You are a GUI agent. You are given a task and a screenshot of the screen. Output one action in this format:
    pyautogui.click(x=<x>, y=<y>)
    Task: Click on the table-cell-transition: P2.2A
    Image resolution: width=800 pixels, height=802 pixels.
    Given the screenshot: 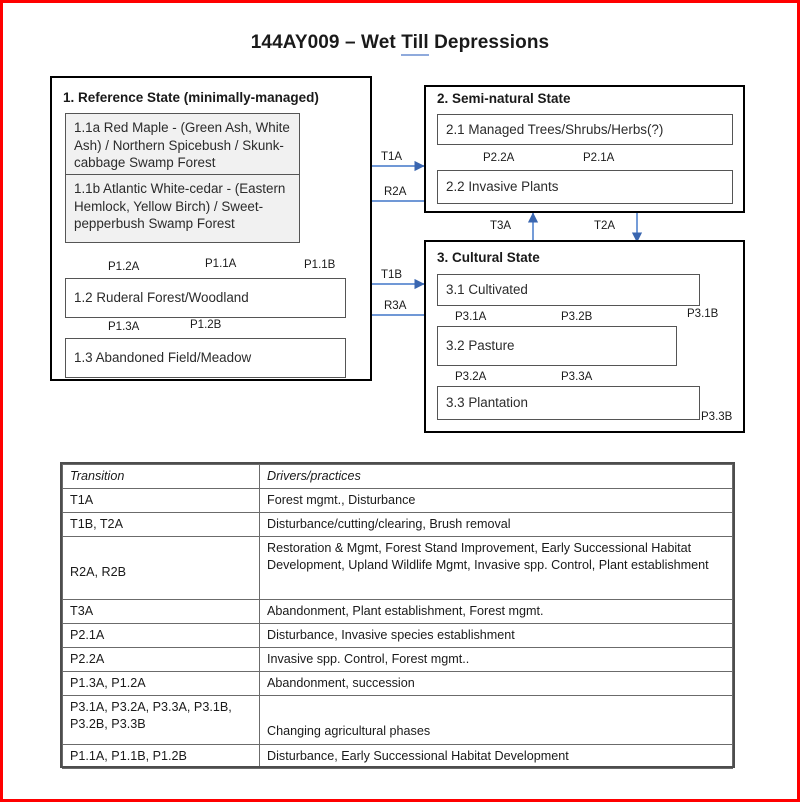 What is the action you would take?
    pyautogui.click(x=161, y=659)
    